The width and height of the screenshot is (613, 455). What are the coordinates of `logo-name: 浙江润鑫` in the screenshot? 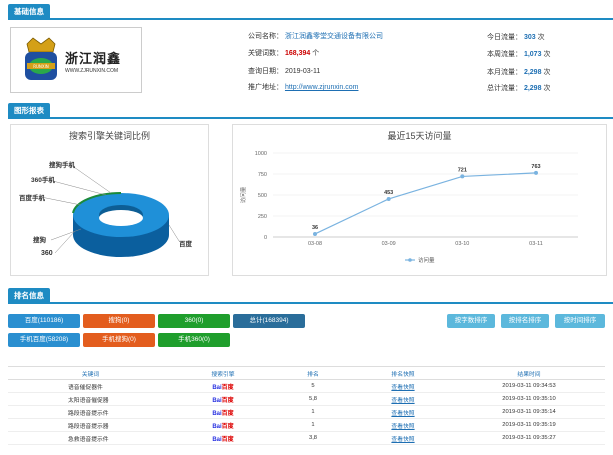 It's located at (93, 59).